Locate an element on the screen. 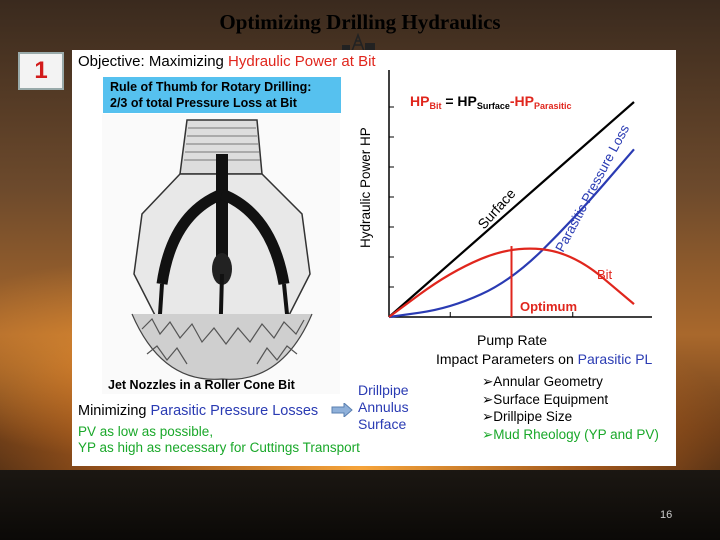 The width and height of the screenshot is (720, 540). ground-silhouette is located at coordinates (360, 505).